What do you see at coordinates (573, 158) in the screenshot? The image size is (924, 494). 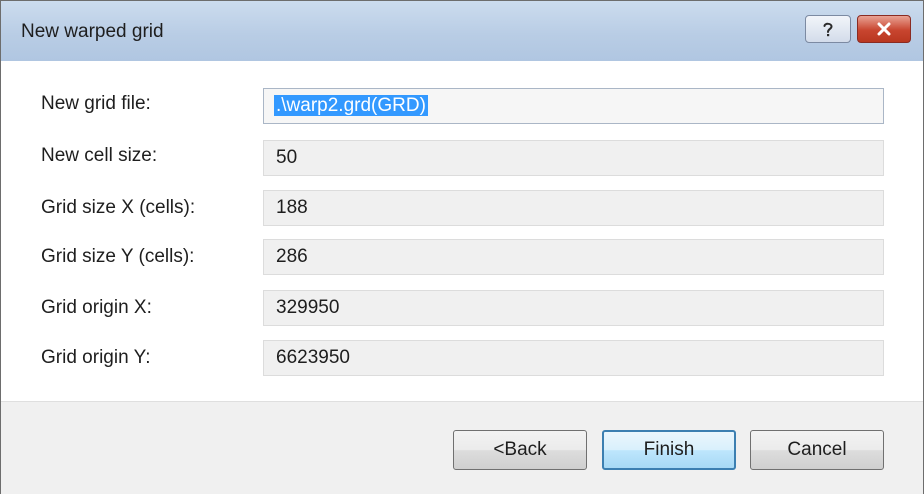 I see `new-cell-size-field: 50` at bounding box center [573, 158].